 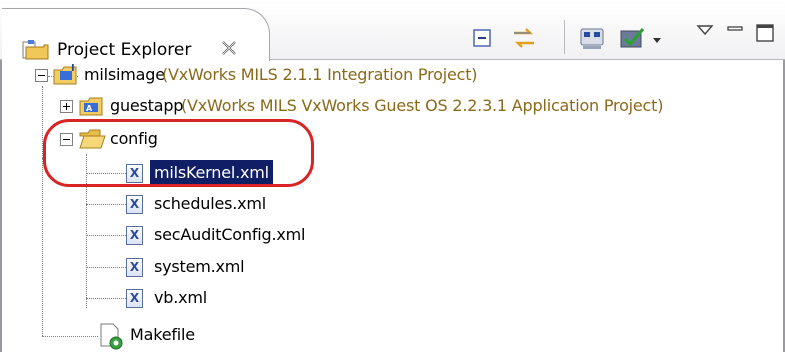 What do you see at coordinates (592, 38) in the screenshot?
I see `connect-target-icon` at bounding box center [592, 38].